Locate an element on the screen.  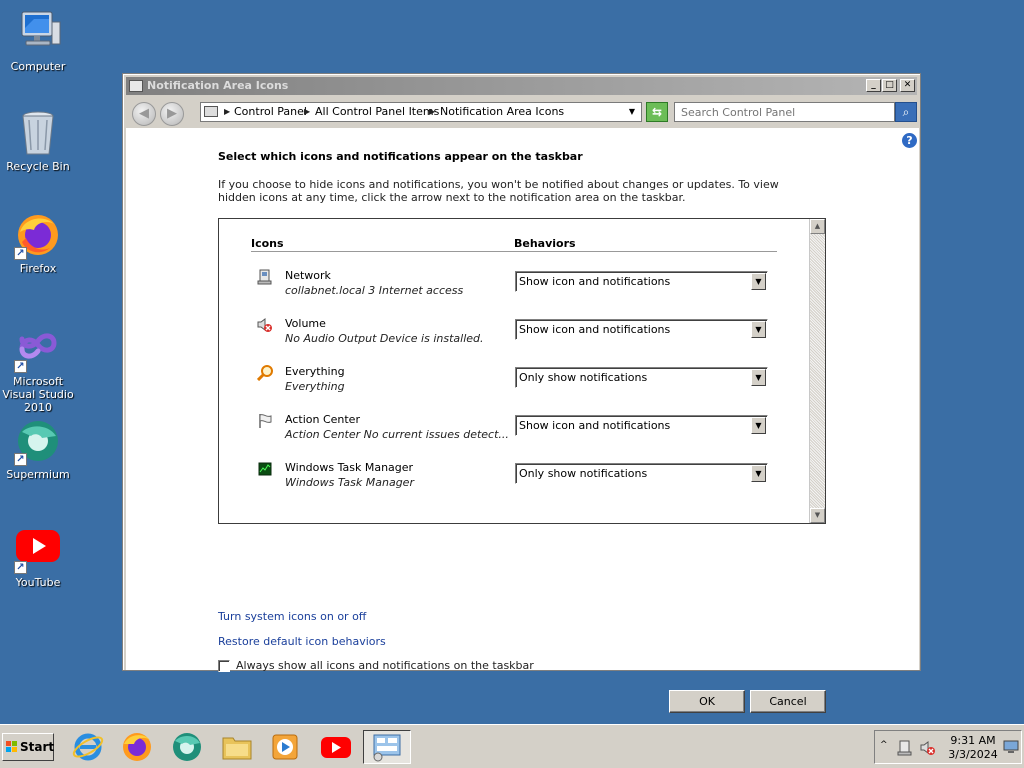
close-button: ✕ is located at coordinates (907, 85).